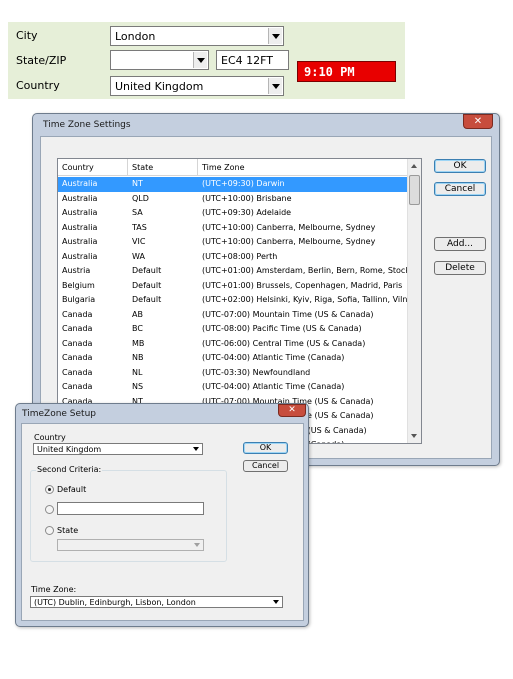 The height and width of the screenshot is (679, 513). Describe the element at coordinates (49, 489) in the screenshot. I see `default-radio` at that location.